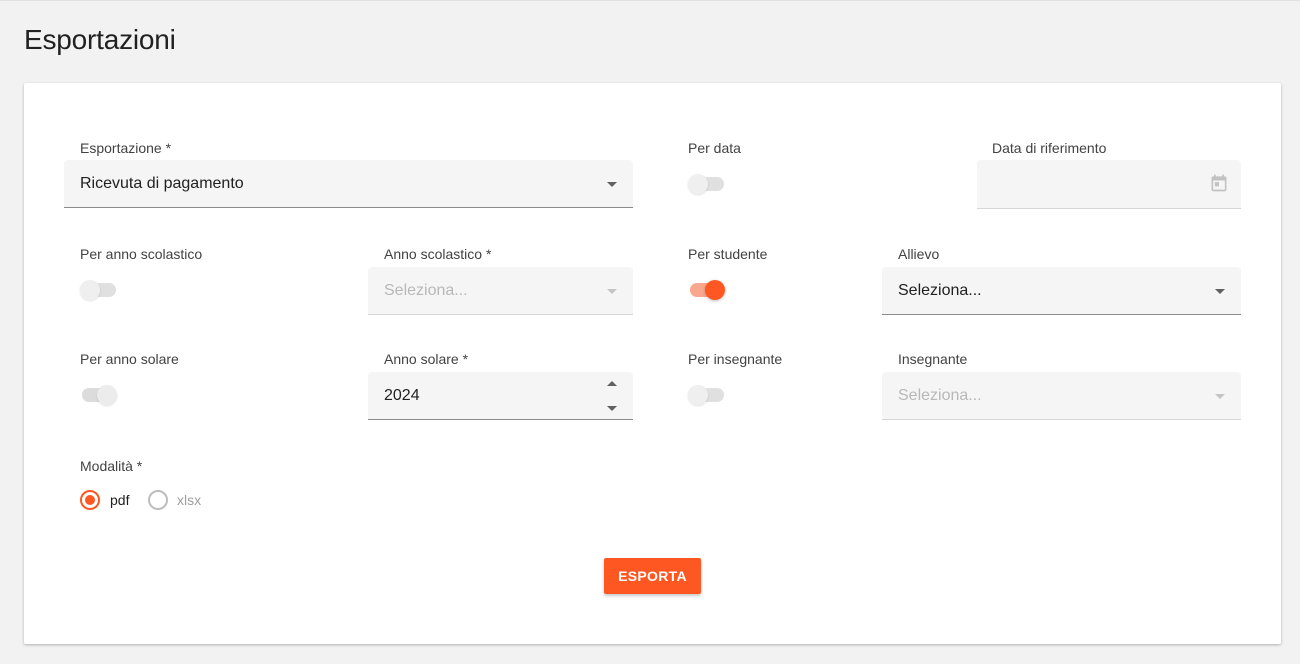  Describe the element at coordinates (612, 408) in the screenshot. I see `spin-down-icon` at that location.